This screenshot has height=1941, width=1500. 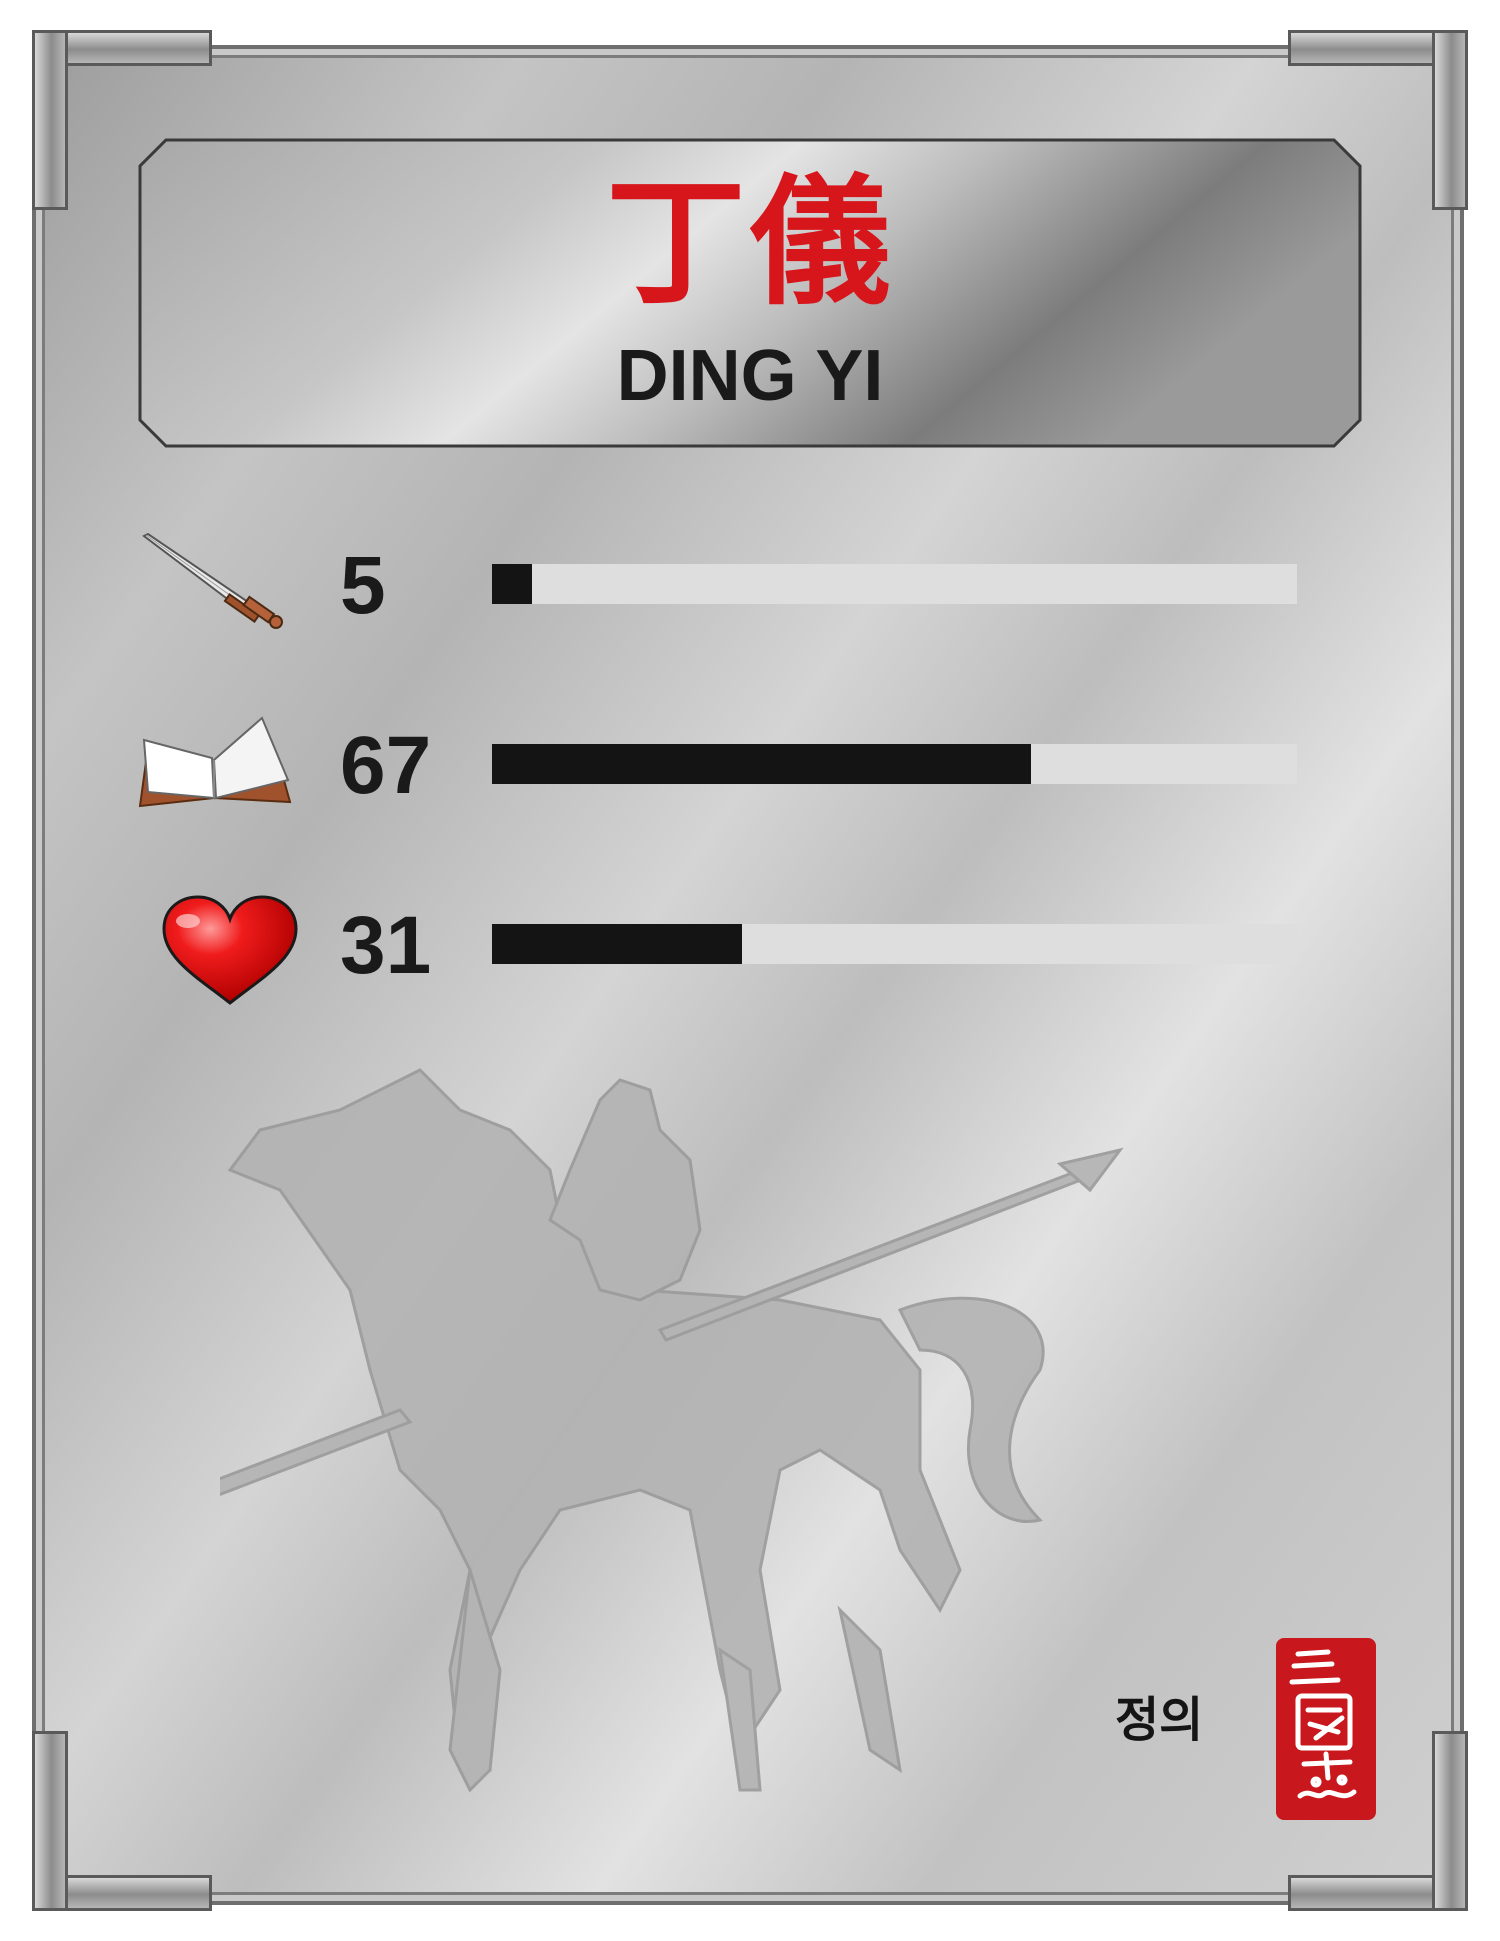 I want to click on sword-icon, so click(x=212, y=580).